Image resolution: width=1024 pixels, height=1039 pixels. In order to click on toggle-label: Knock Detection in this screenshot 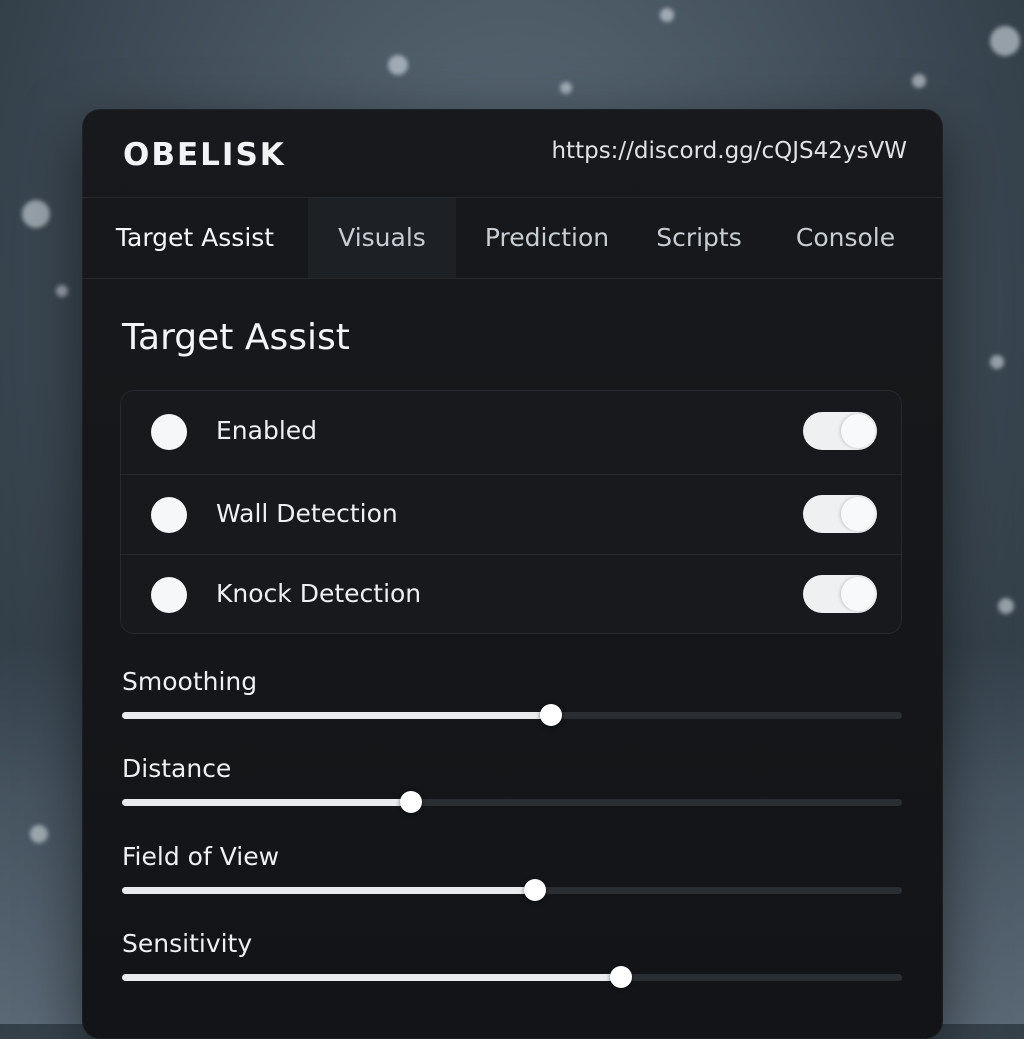, I will do `click(319, 593)`.